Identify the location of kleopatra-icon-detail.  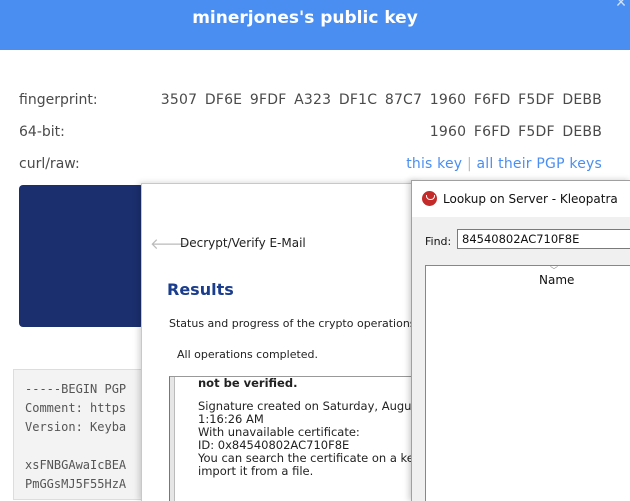
(430, 197).